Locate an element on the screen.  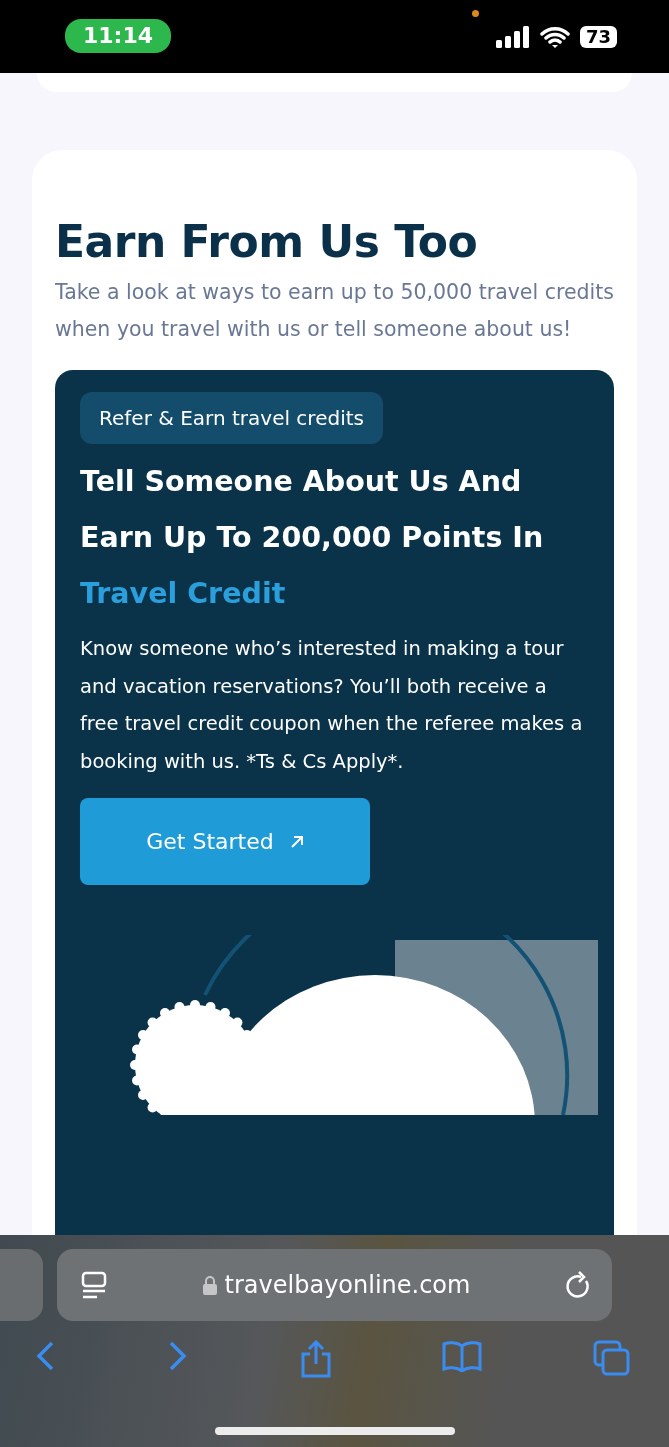
page-menu-icon is located at coordinates (94, 1285).